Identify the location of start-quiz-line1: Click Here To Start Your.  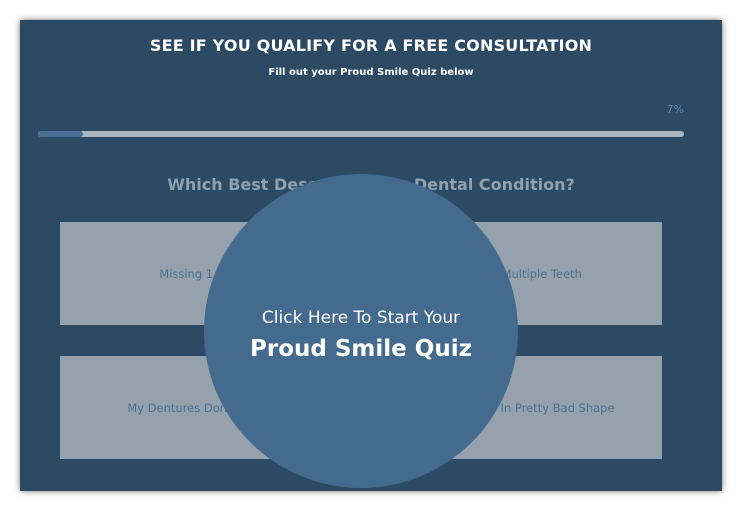
(361, 318).